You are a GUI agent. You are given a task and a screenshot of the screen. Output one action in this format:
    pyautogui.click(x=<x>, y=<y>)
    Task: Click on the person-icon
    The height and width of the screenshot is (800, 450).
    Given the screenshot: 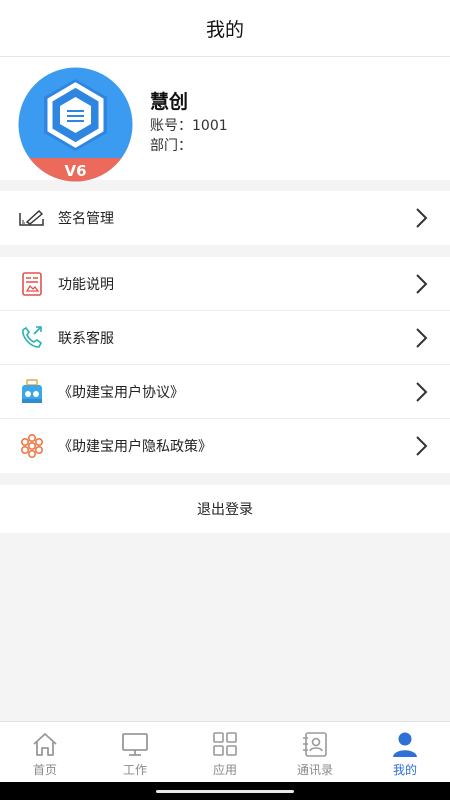 What is the action you would take?
    pyautogui.click(x=405, y=744)
    